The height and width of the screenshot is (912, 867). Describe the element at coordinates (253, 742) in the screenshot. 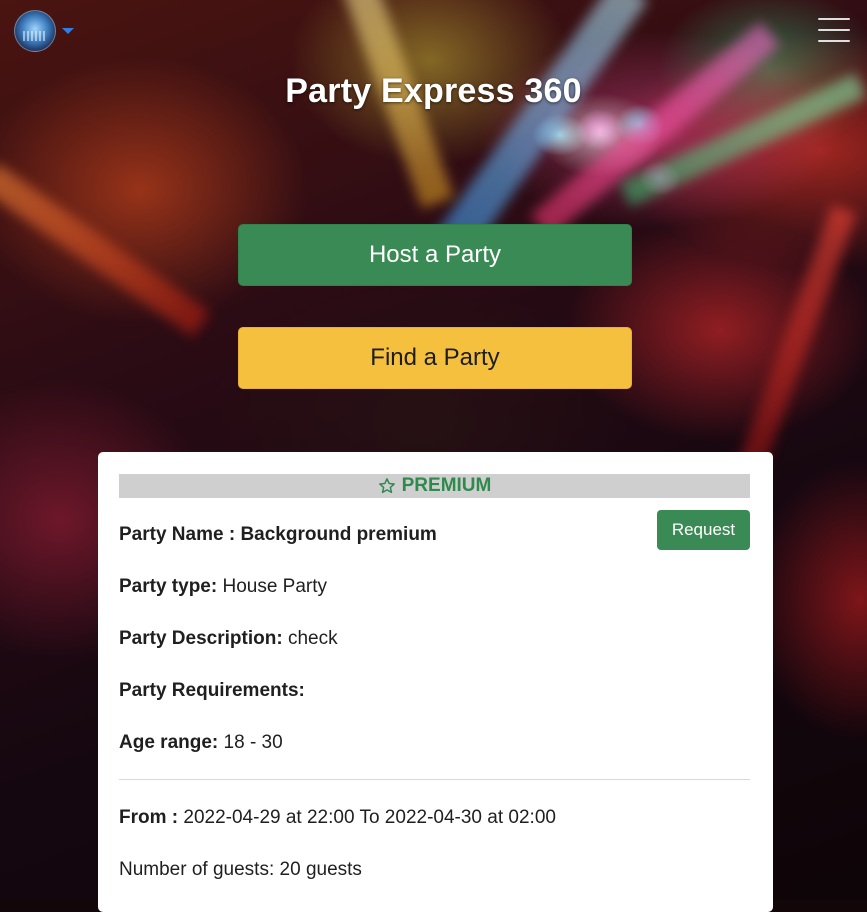

I see `age-range-value: 18 - 30` at that location.